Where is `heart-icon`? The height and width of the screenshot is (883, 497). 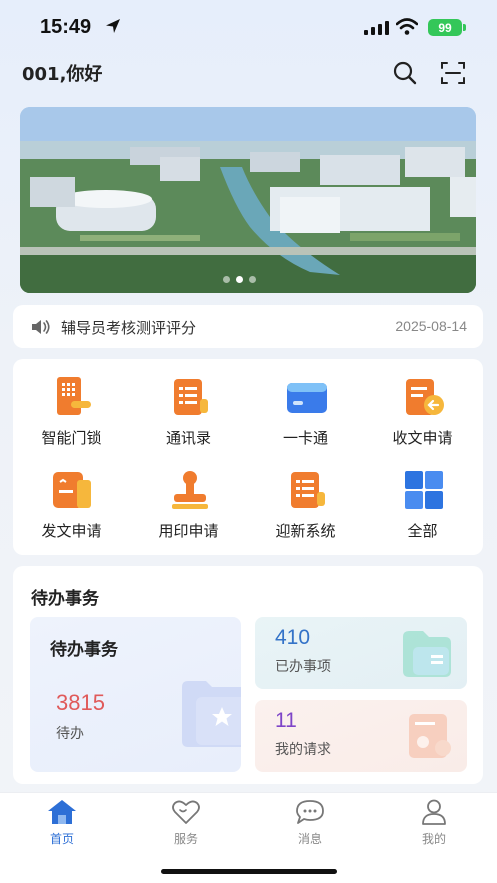 heart-icon is located at coordinates (186, 812).